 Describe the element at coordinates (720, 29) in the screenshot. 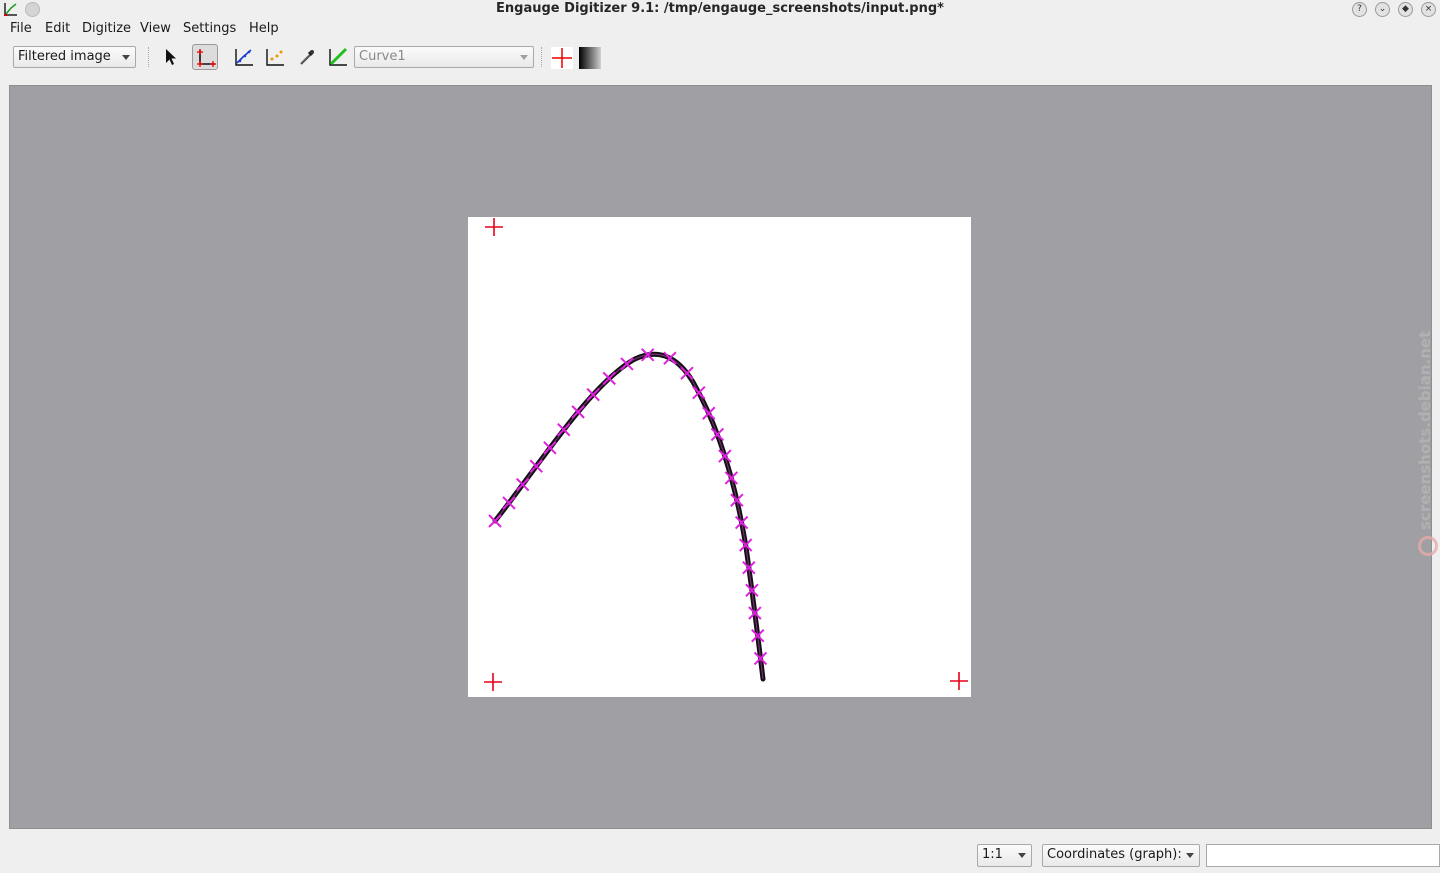

I see `menu-bar: File Edit Digitize View Settings Help` at that location.